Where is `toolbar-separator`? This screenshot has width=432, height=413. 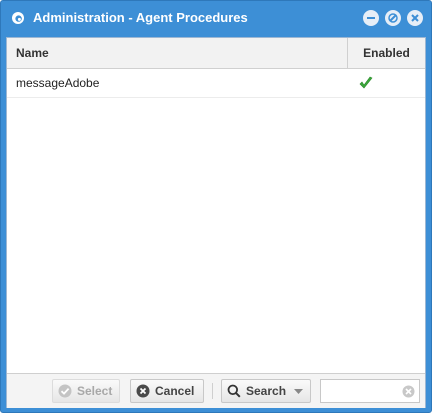
toolbar-separator is located at coordinates (212, 391).